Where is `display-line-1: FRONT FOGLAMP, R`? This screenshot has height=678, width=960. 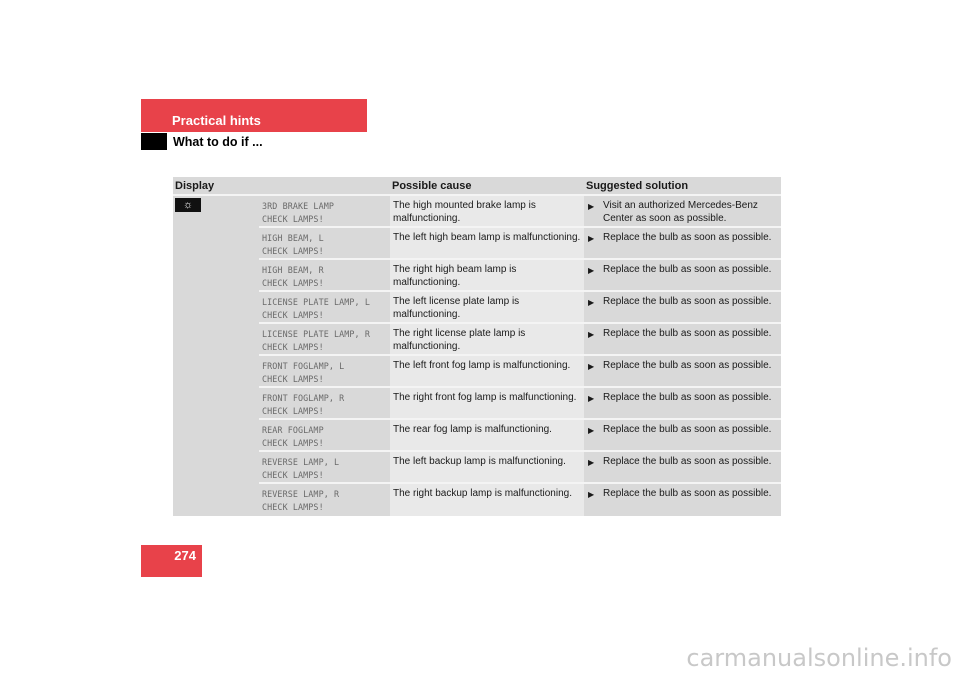
display-line-1: FRONT FOGLAMP, R is located at coordinates (303, 398).